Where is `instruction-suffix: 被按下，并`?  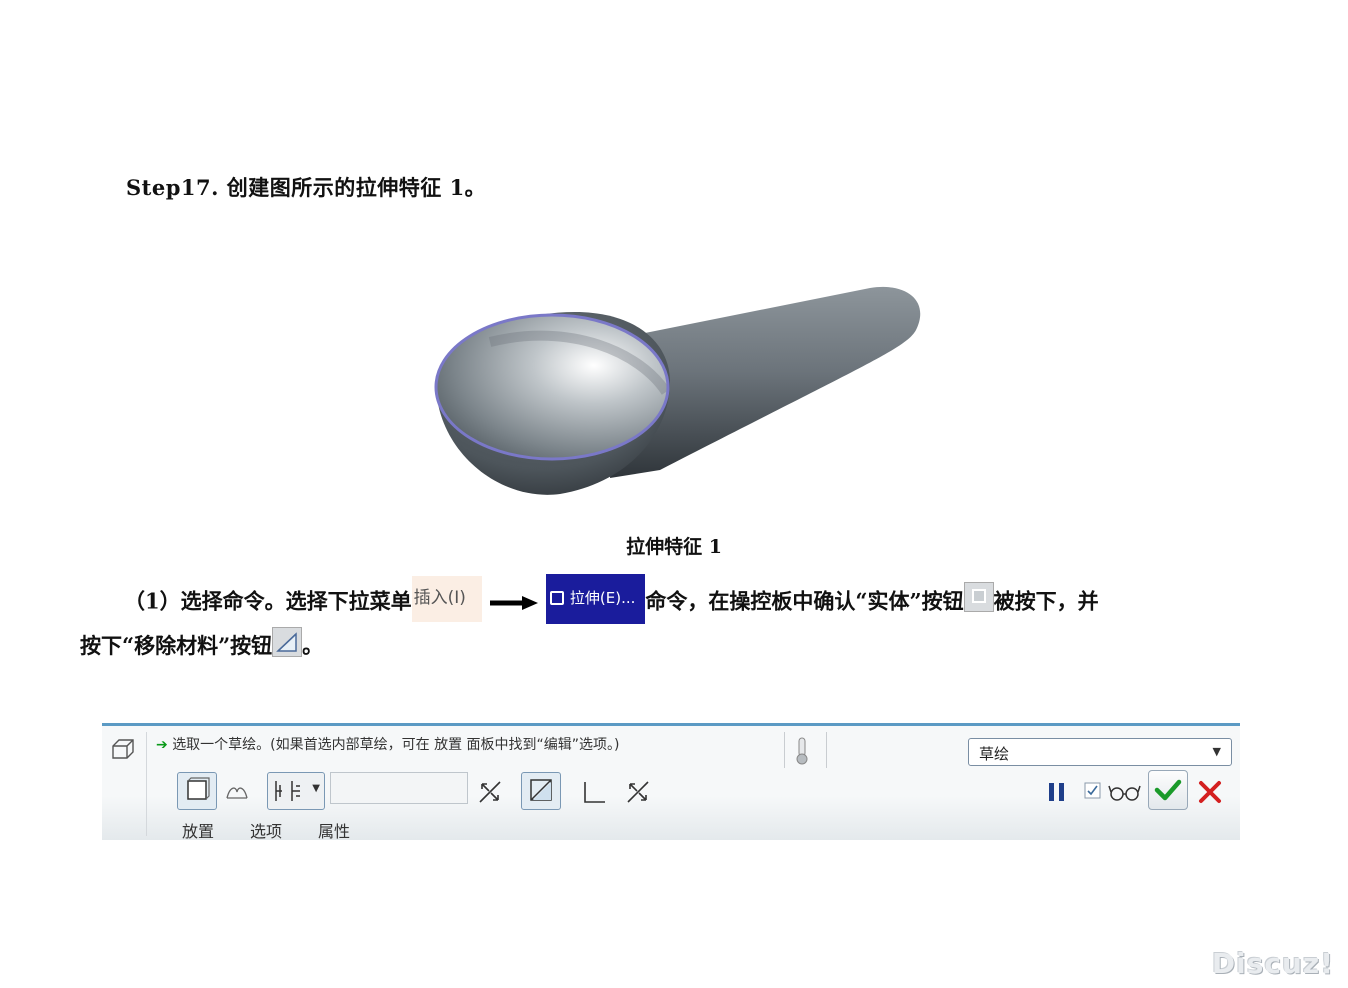 instruction-suffix: 被按下，并 is located at coordinates (1046, 601).